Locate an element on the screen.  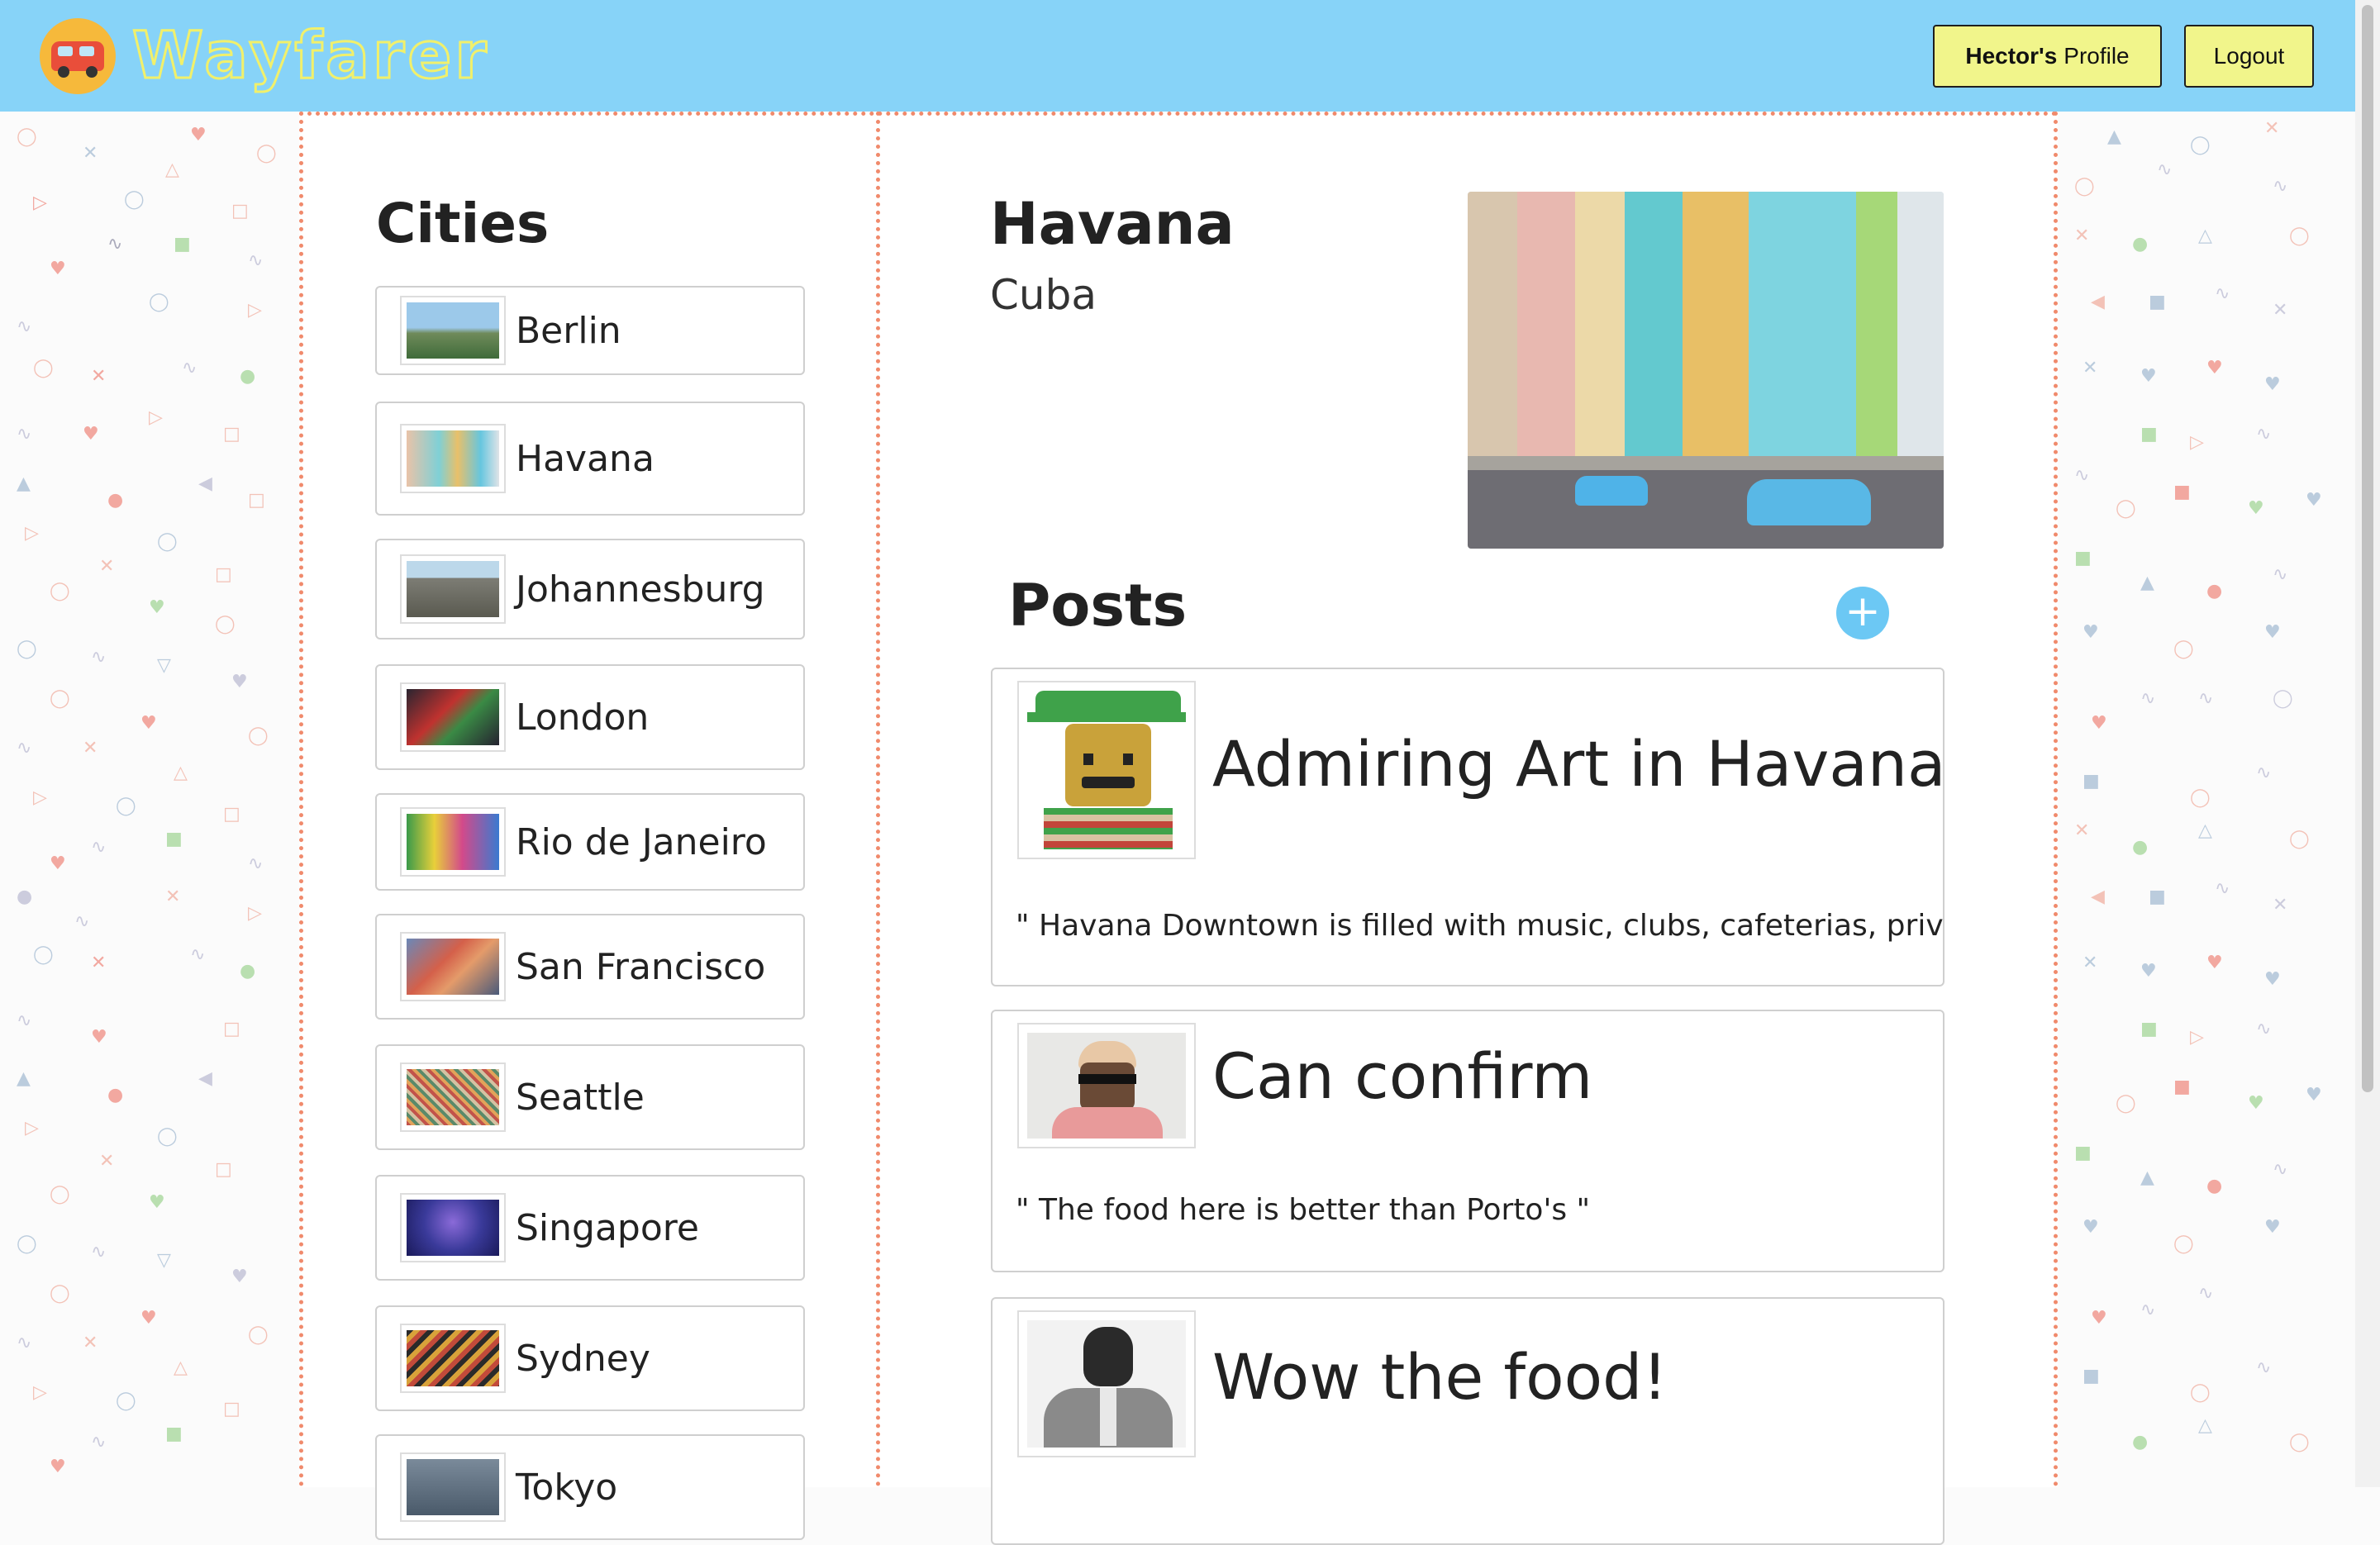
city-name: Singapore is located at coordinates (607, 1227).